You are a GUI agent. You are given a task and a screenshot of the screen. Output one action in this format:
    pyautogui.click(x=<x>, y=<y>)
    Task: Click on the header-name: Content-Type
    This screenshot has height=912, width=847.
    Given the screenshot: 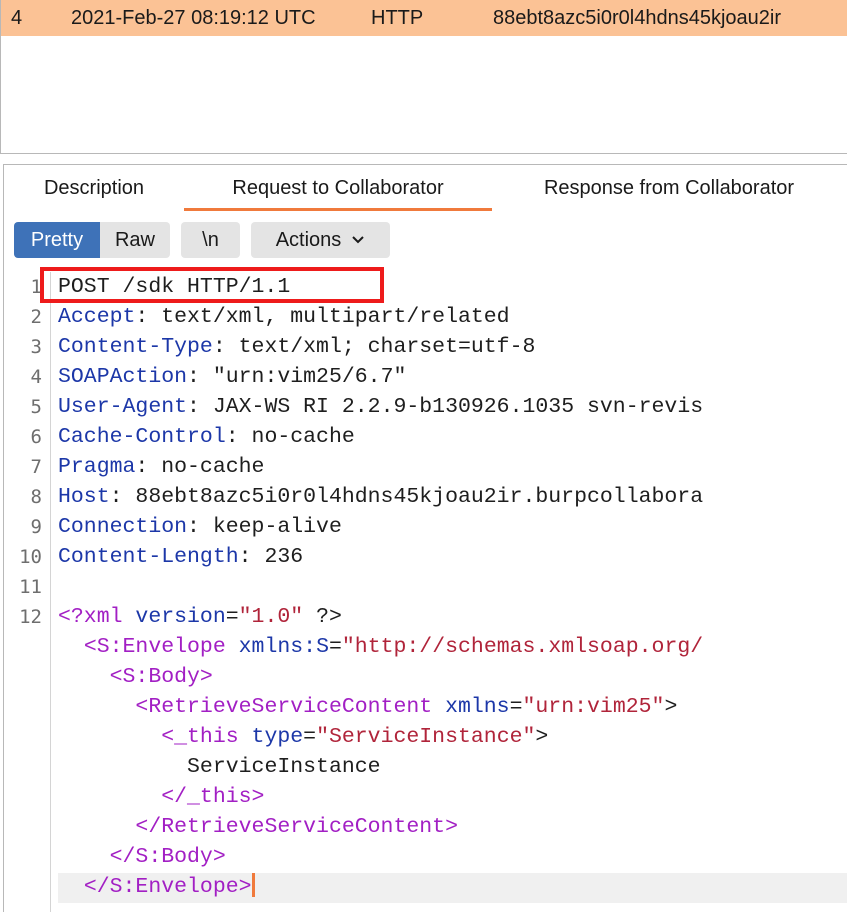 What is the action you would take?
    pyautogui.click(x=135, y=347)
    